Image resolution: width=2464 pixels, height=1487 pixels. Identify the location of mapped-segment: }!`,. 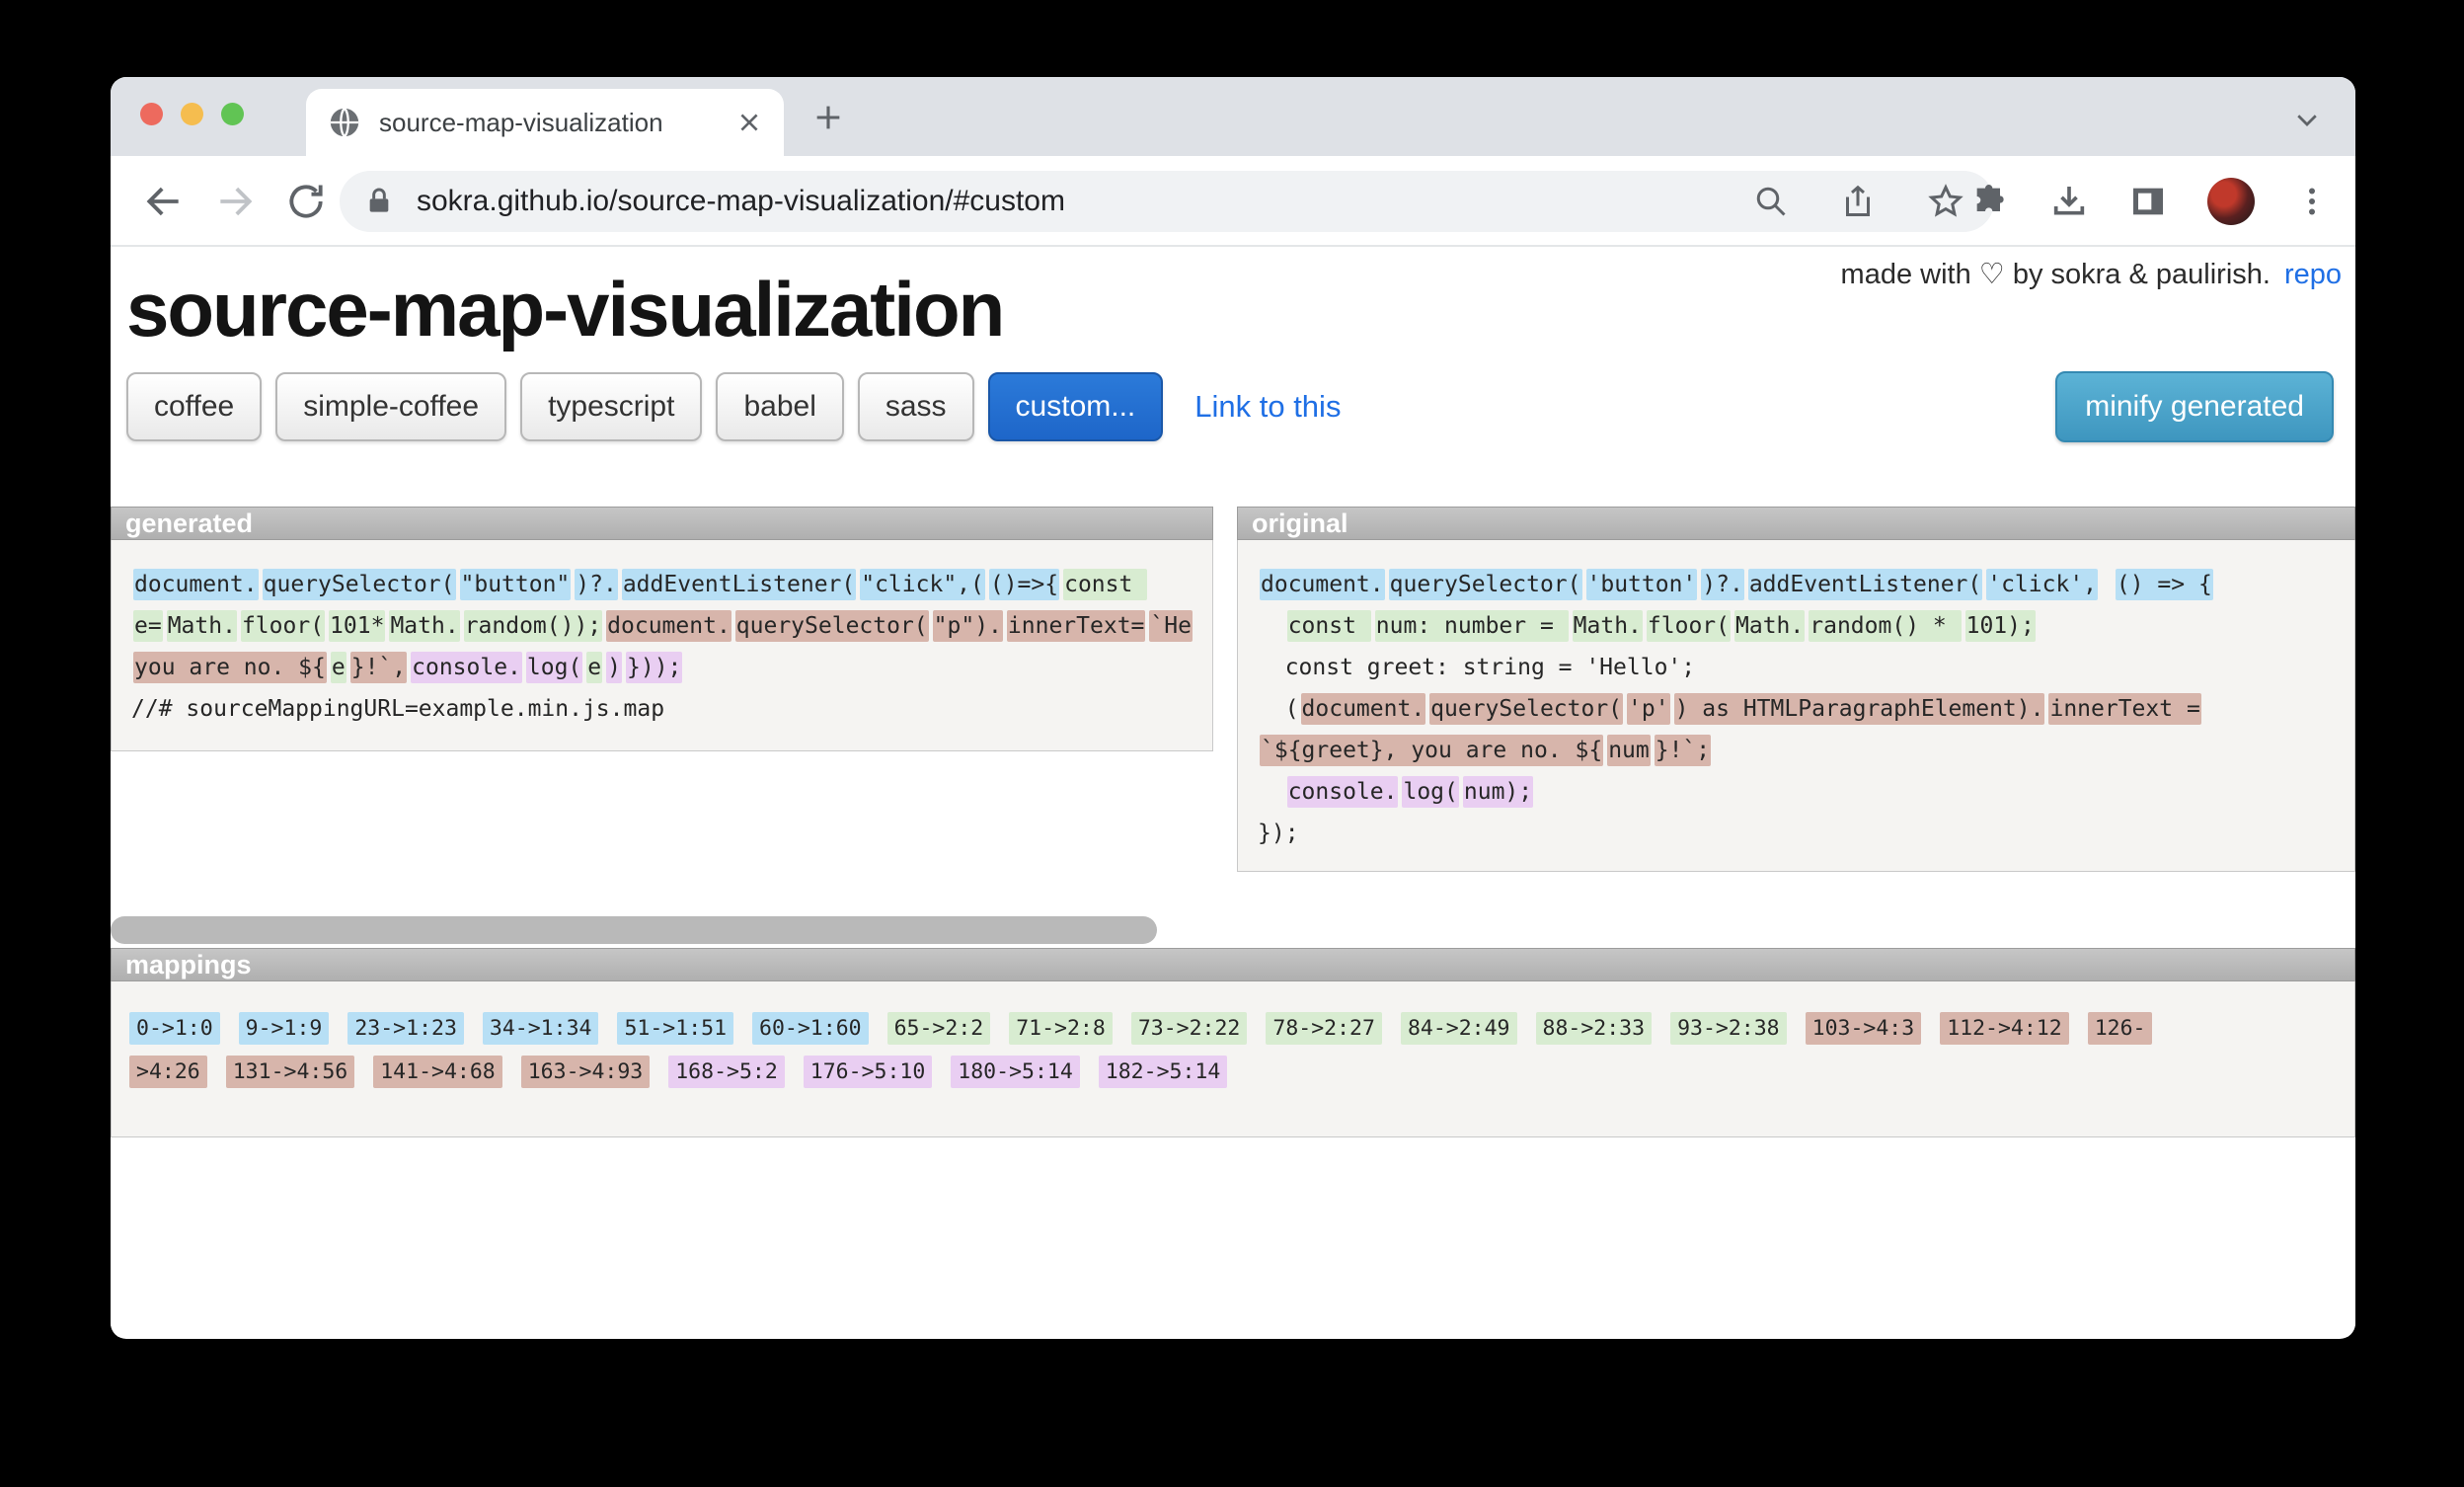
(378, 668).